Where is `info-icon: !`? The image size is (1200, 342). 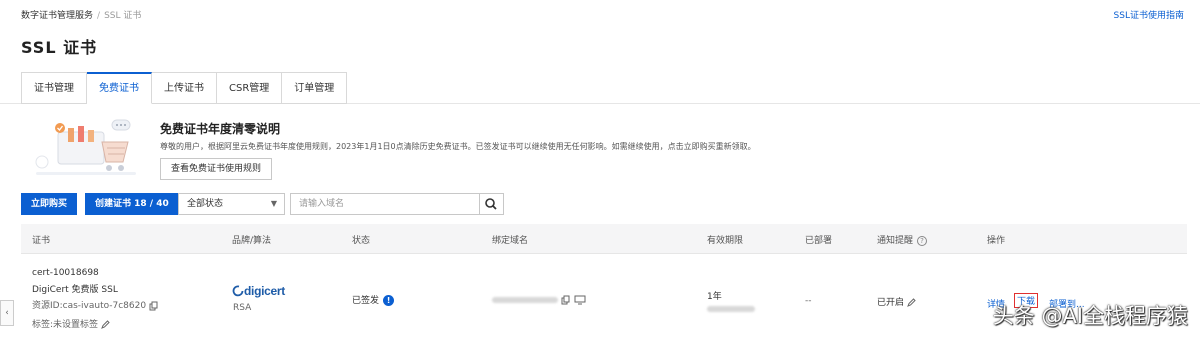
info-icon: ! is located at coordinates (389, 300).